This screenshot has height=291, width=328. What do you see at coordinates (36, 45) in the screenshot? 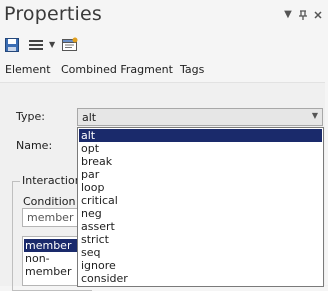
I see `menu-icon` at bounding box center [36, 45].